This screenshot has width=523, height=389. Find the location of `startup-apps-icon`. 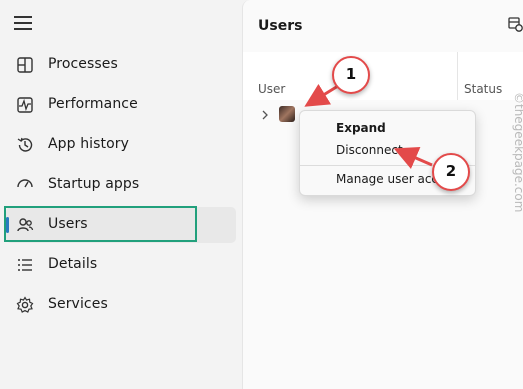

startup-apps-icon is located at coordinates (25, 183).